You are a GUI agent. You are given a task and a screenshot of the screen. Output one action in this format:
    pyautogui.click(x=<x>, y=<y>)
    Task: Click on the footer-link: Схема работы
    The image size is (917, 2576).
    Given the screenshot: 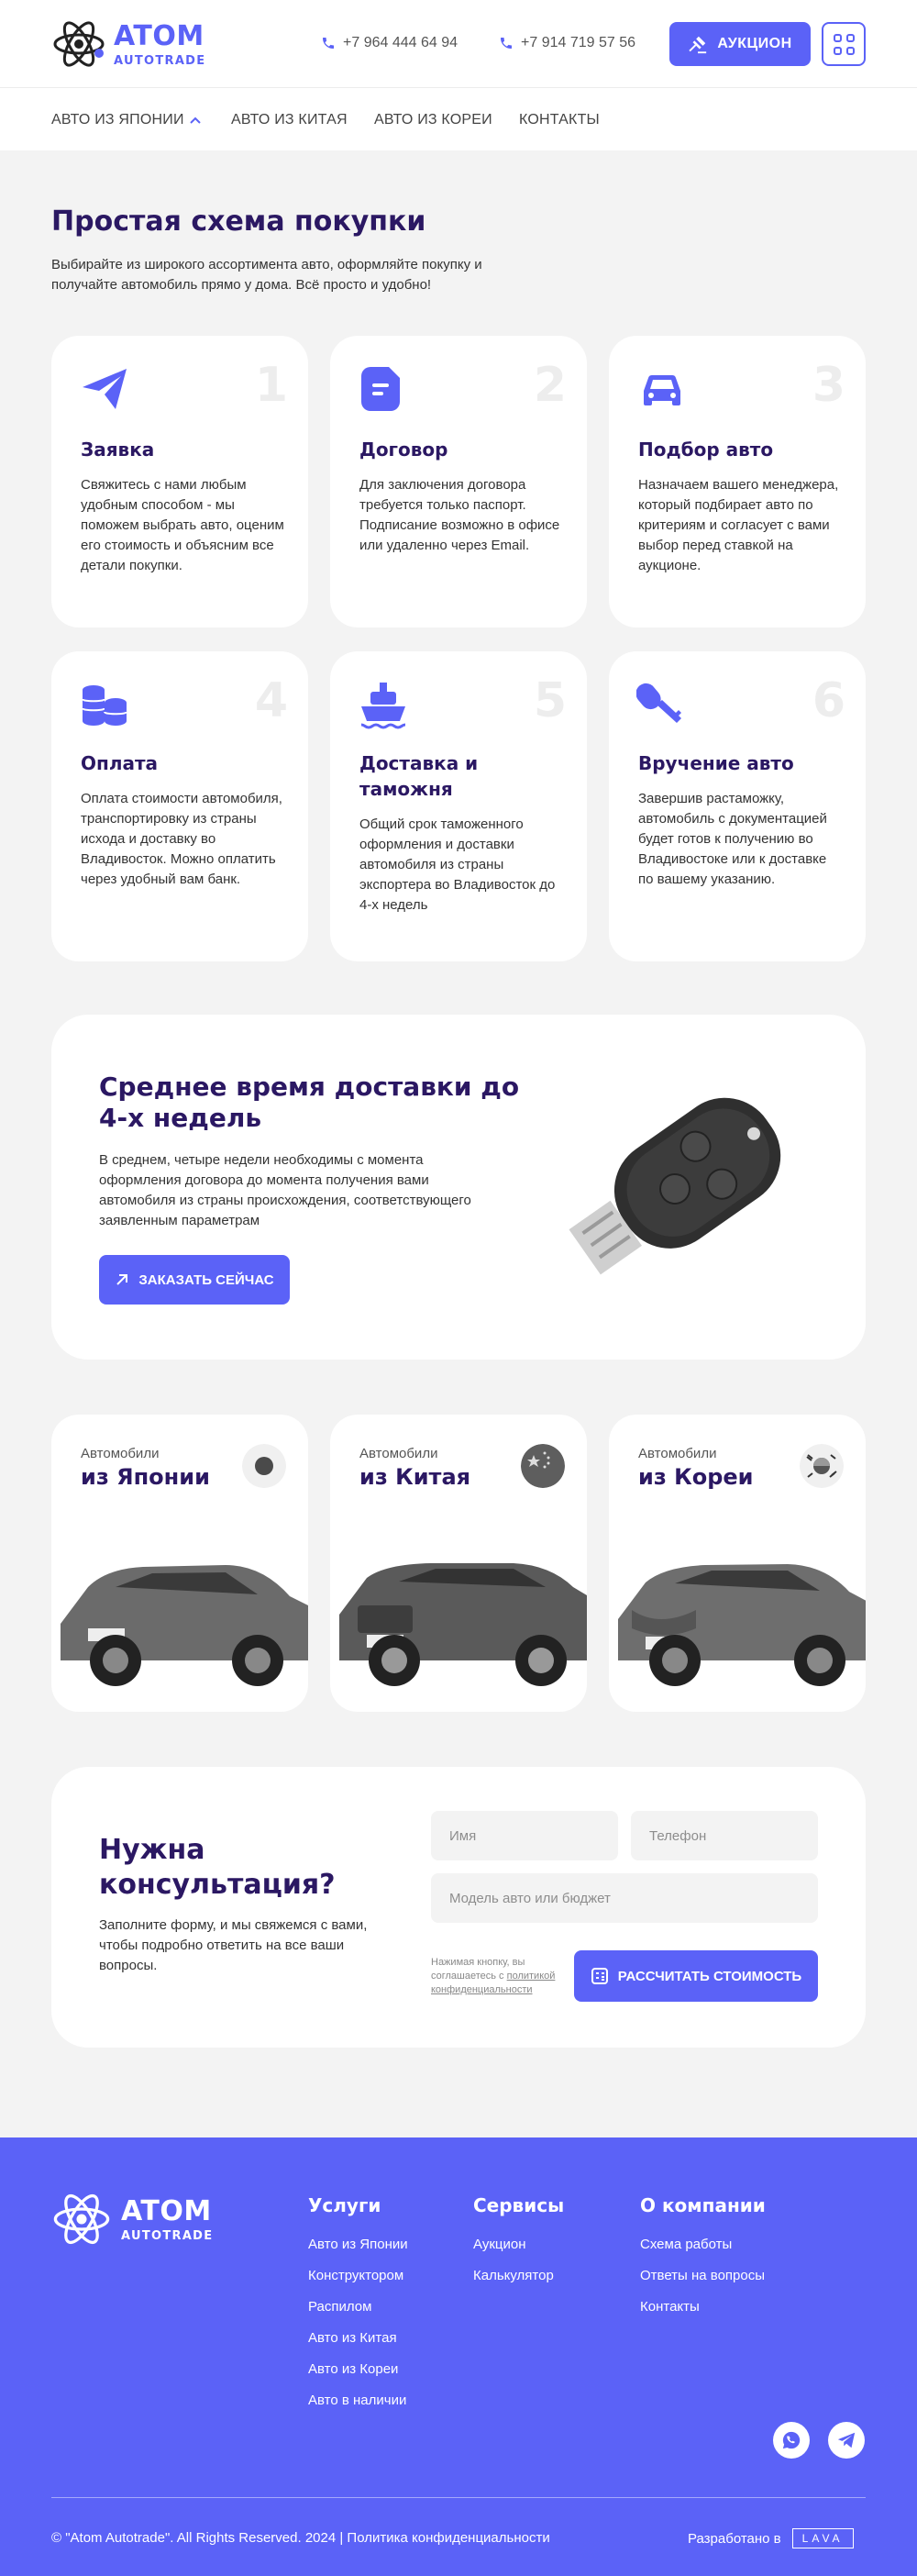 What is the action you would take?
    pyautogui.click(x=703, y=2244)
    